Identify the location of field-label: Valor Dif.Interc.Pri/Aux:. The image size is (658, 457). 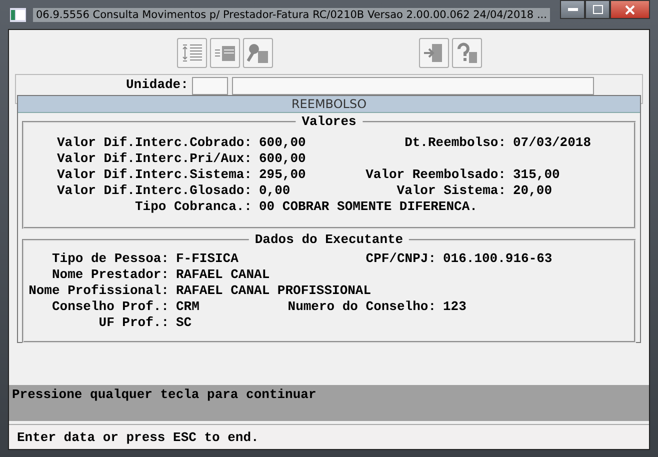
(154, 159).